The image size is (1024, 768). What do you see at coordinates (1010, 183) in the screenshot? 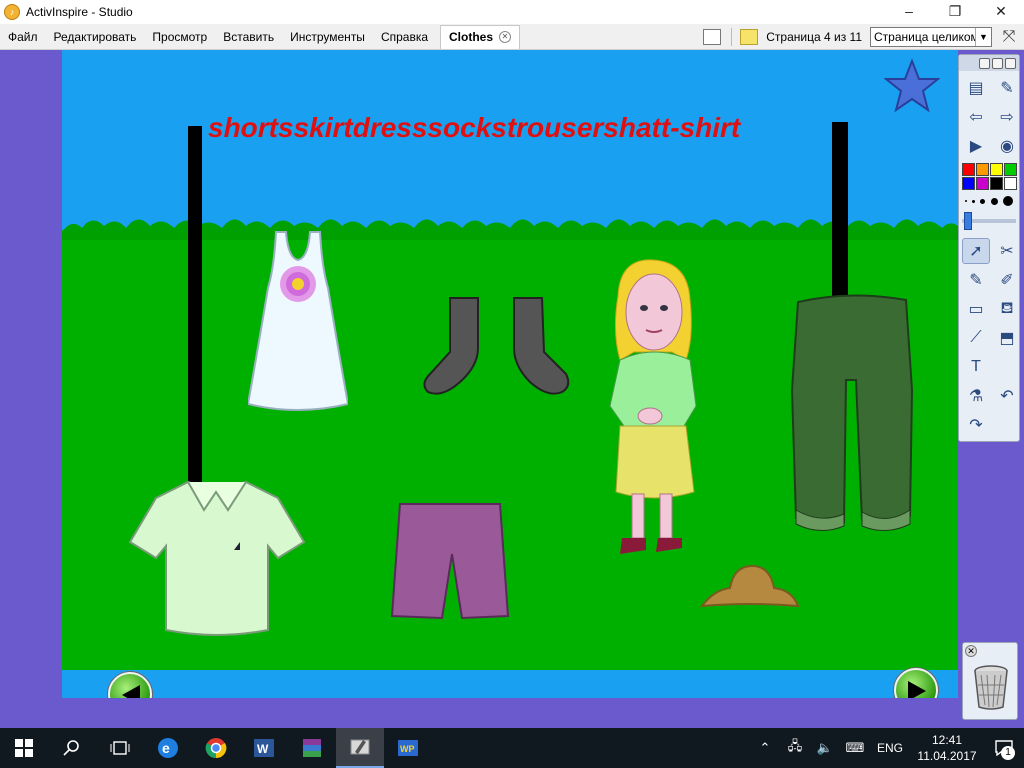
I see `color-swatch-white` at bounding box center [1010, 183].